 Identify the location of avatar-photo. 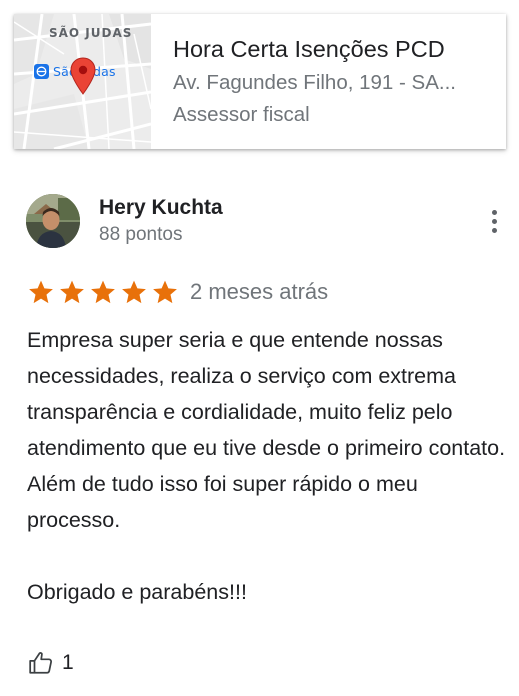
(53, 221).